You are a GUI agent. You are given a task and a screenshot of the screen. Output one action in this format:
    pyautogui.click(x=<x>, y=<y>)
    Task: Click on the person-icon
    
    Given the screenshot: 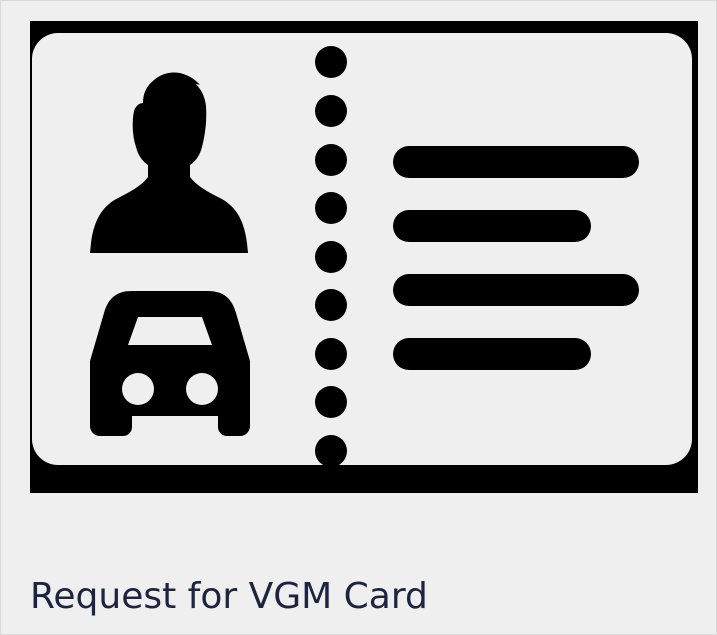 What is the action you would take?
    pyautogui.click(x=169, y=162)
    